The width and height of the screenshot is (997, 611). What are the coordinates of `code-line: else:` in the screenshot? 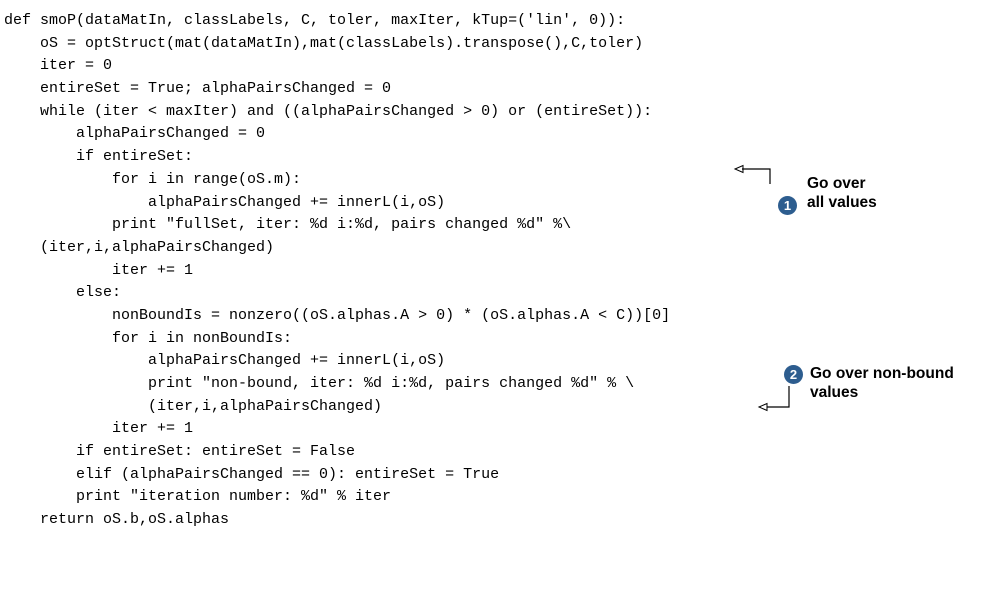 It's located at (63, 293).